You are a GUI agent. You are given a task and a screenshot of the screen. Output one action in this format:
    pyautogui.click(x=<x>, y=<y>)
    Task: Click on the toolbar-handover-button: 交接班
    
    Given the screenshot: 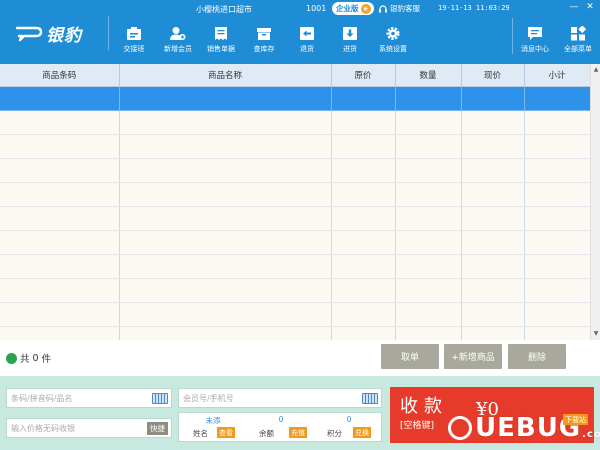 What is the action you would take?
    pyautogui.click(x=134, y=40)
    